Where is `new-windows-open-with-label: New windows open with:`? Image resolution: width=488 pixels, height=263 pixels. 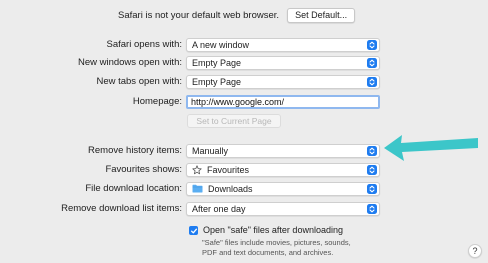 new-windows-open-with-label: New windows open with: is located at coordinates (129, 62).